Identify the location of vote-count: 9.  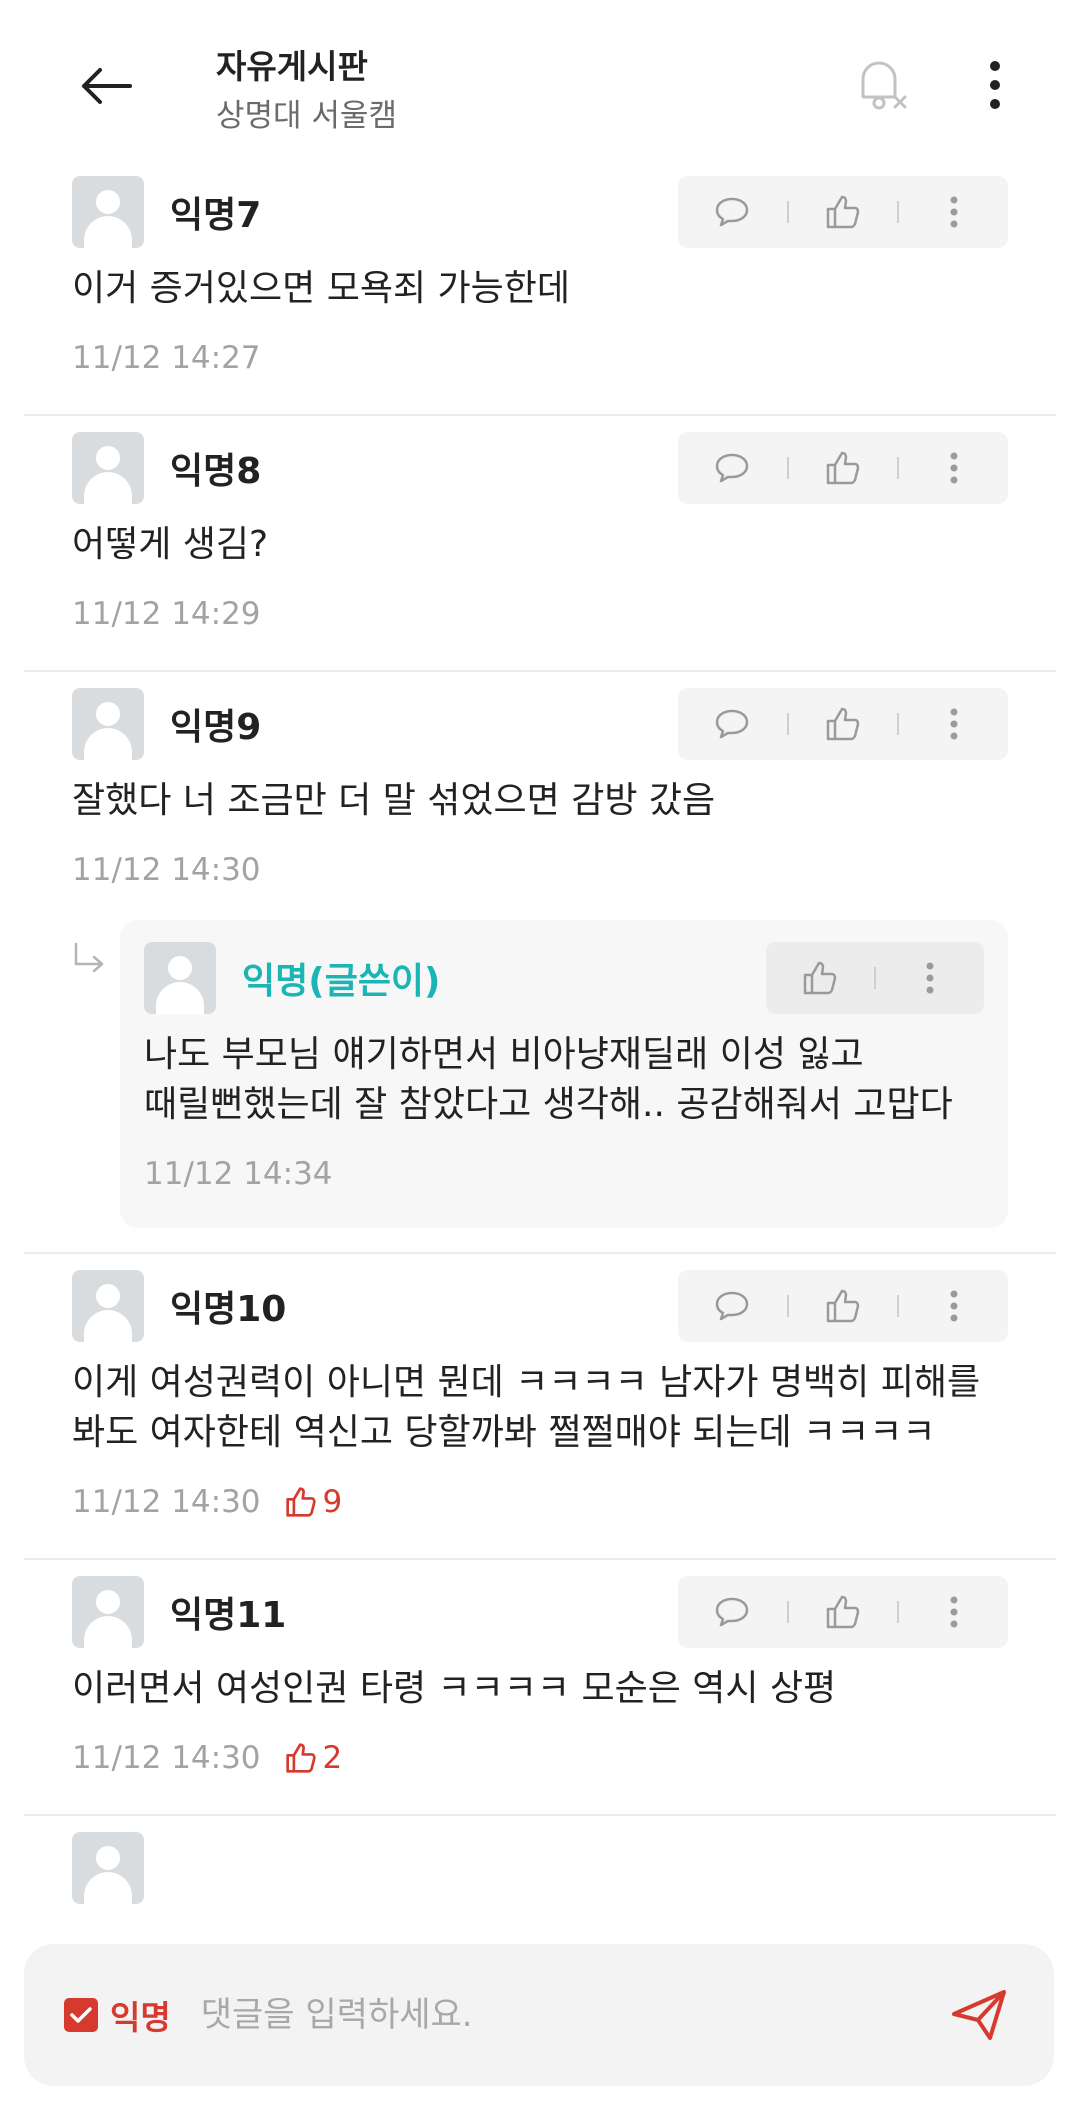
(314, 1502).